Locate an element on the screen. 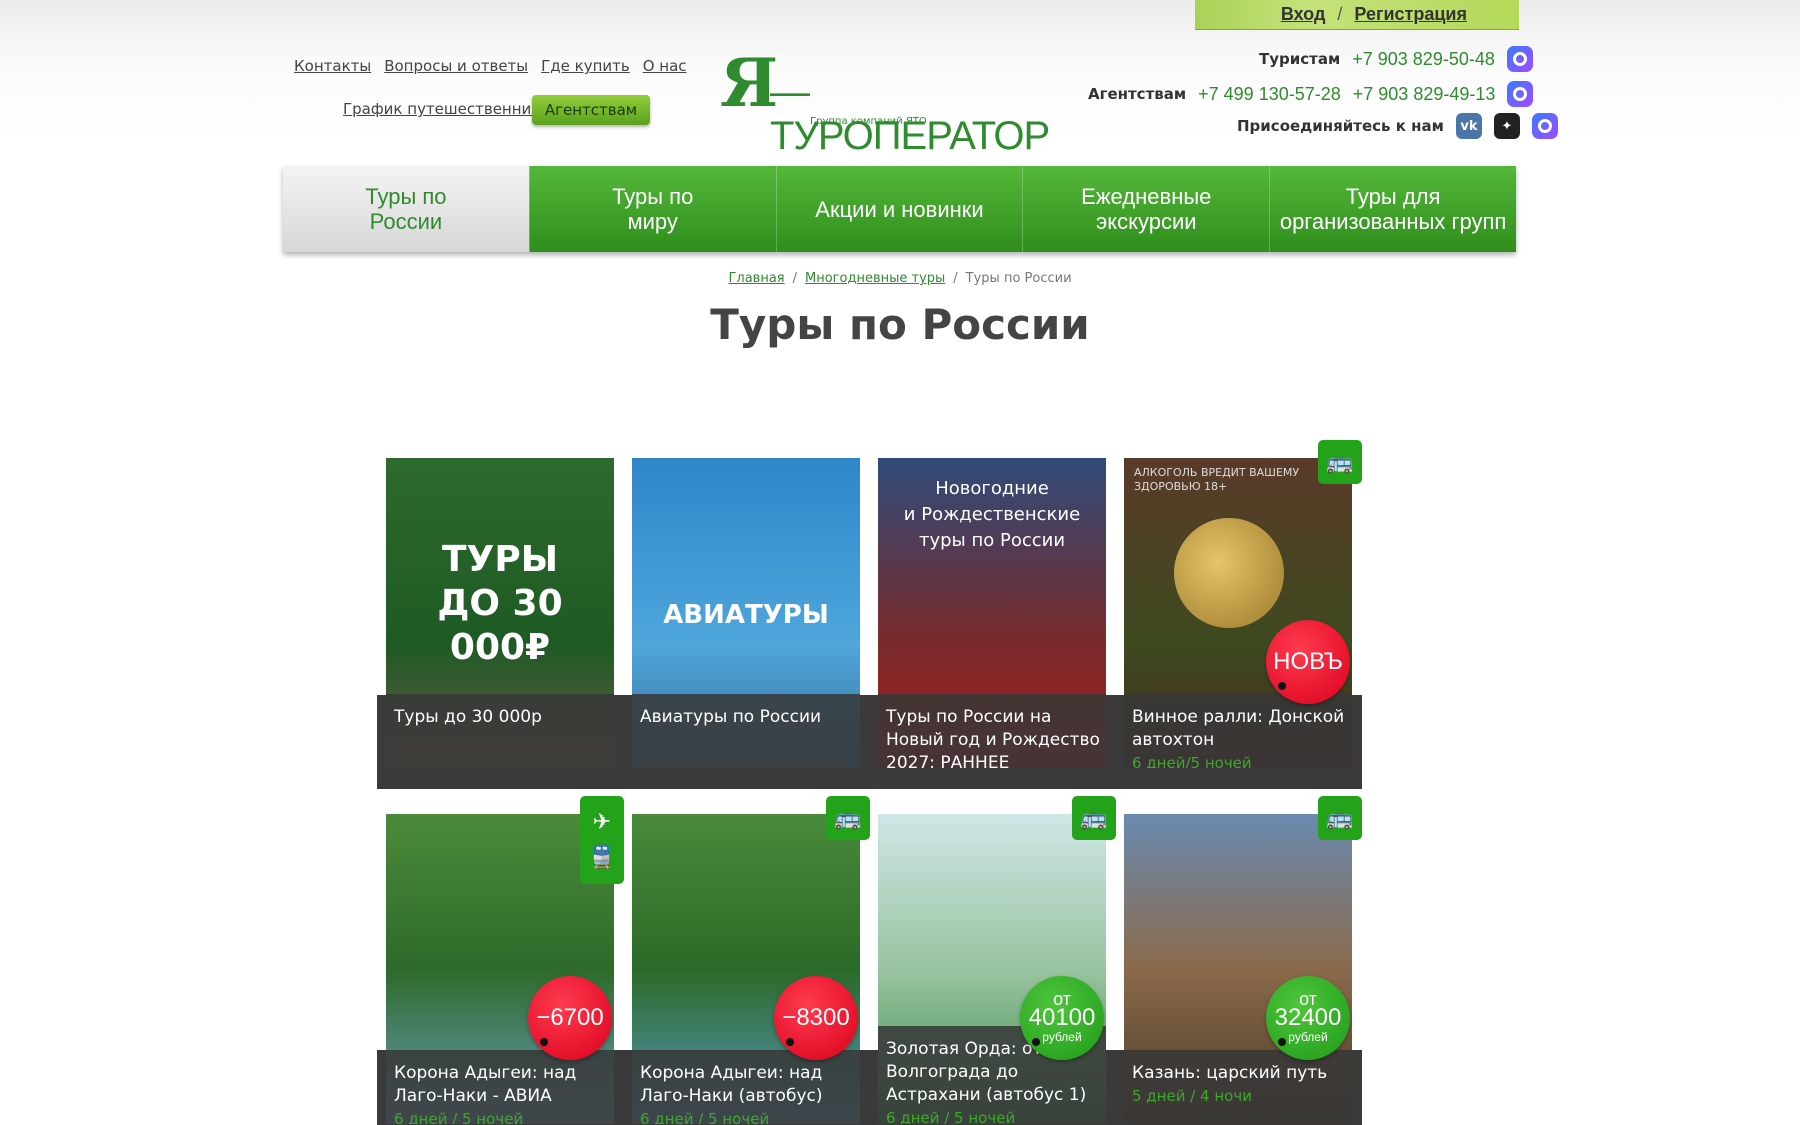 The width and height of the screenshot is (1800, 1125). tour-card: Казань: царский путь 5 дней / 4 ночи is located at coordinates (1238, 969).